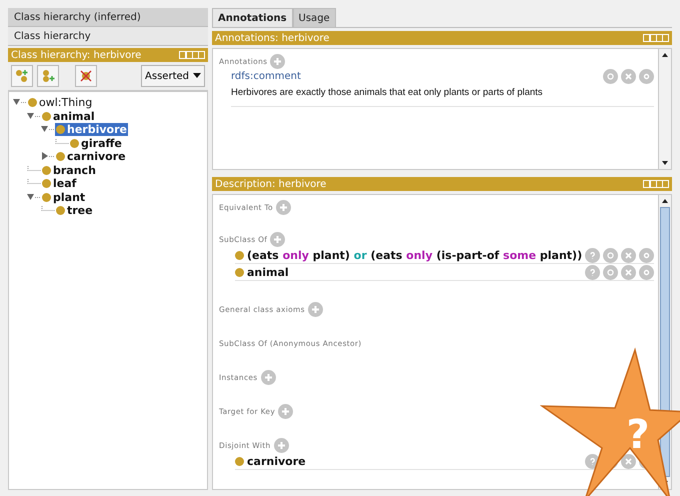  I want to click on view-title: Annotations: herbivore, so click(272, 38).